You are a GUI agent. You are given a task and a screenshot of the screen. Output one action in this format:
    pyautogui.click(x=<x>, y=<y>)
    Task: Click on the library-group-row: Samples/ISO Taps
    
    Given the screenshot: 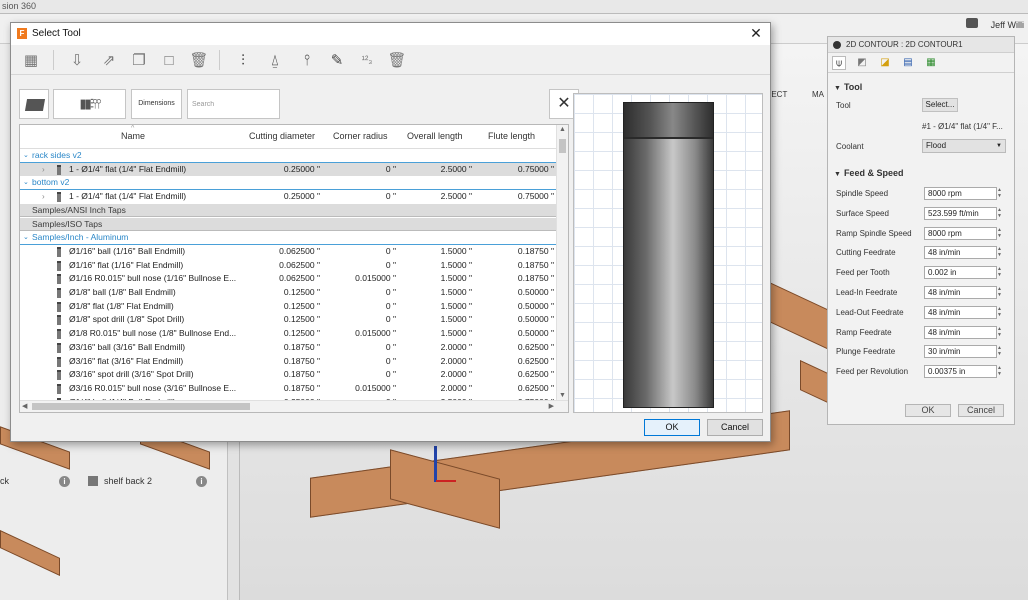 What is the action you would take?
    pyautogui.click(x=288, y=224)
    